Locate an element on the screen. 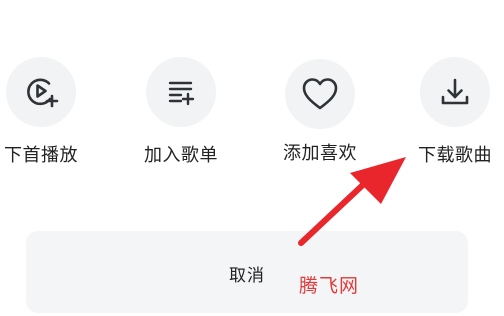  add-to-playlist-action: 加入歌单 is located at coordinates (181, 112).